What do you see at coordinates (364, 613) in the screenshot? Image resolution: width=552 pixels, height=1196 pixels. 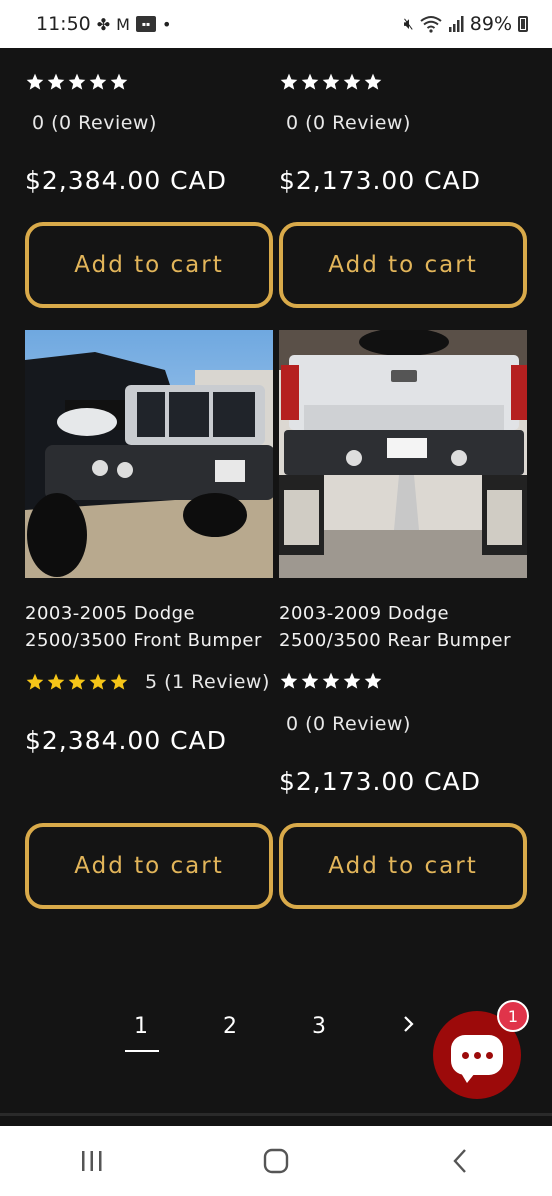 I see `product-title-line: 2003-2009 Dodge` at bounding box center [364, 613].